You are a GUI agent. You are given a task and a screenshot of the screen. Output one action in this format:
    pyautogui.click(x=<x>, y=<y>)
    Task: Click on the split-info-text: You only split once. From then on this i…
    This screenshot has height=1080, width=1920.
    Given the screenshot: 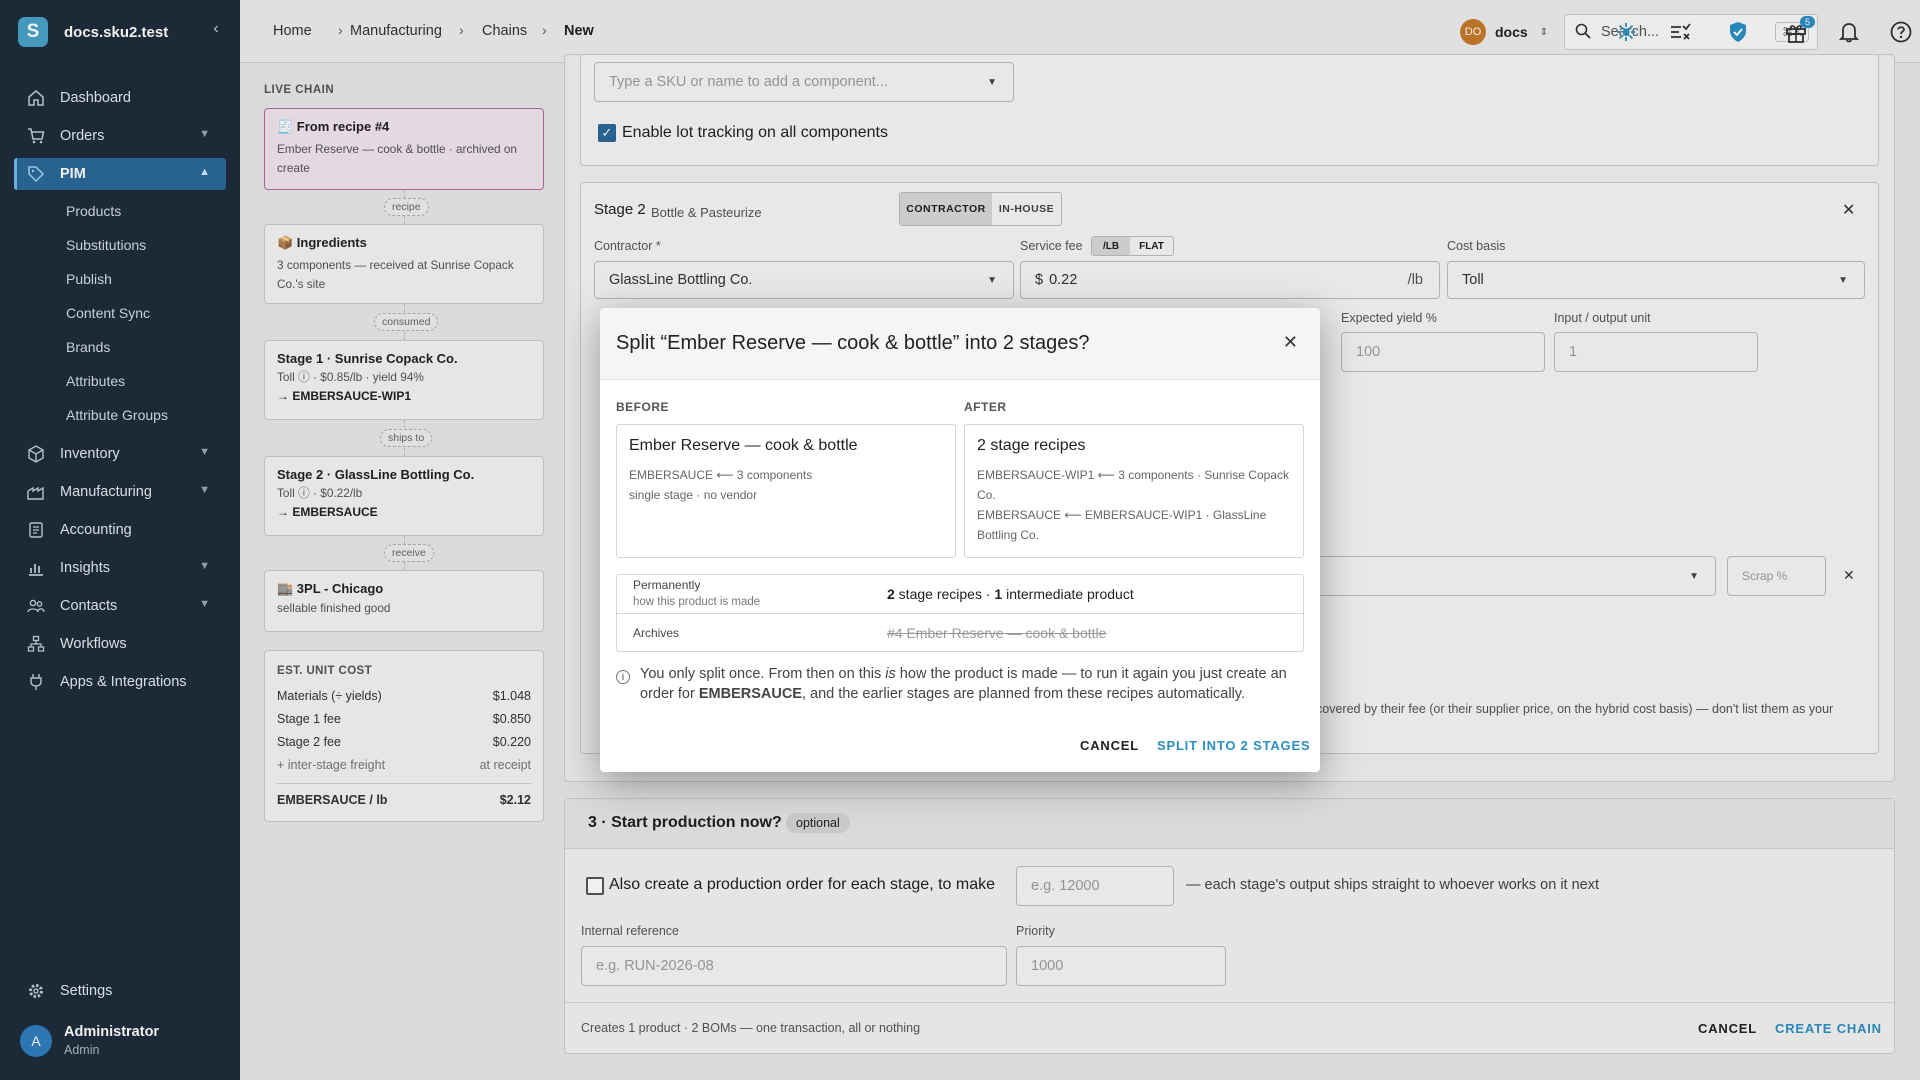 What is the action you would take?
    pyautogui.click(x=963, y=684)
    